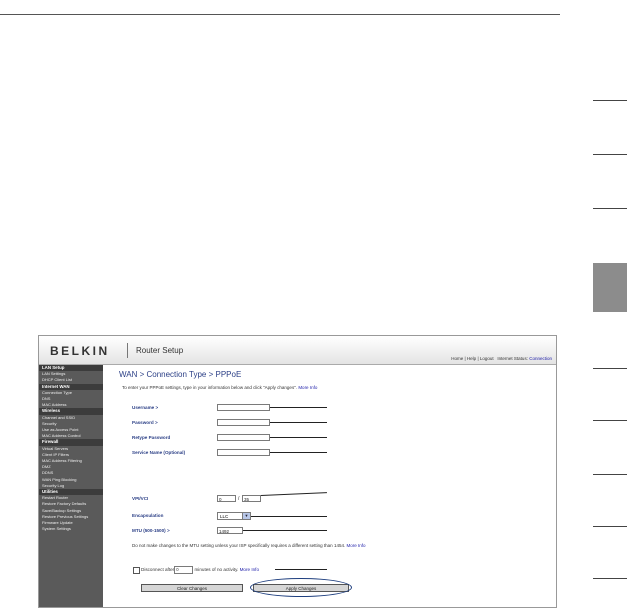 Image resolution: width=627 pixels, height=608 pixels. Describe the element at coordinates (71, 529) in the screenshot. I see `sidebar-item: System Settings` at that location.